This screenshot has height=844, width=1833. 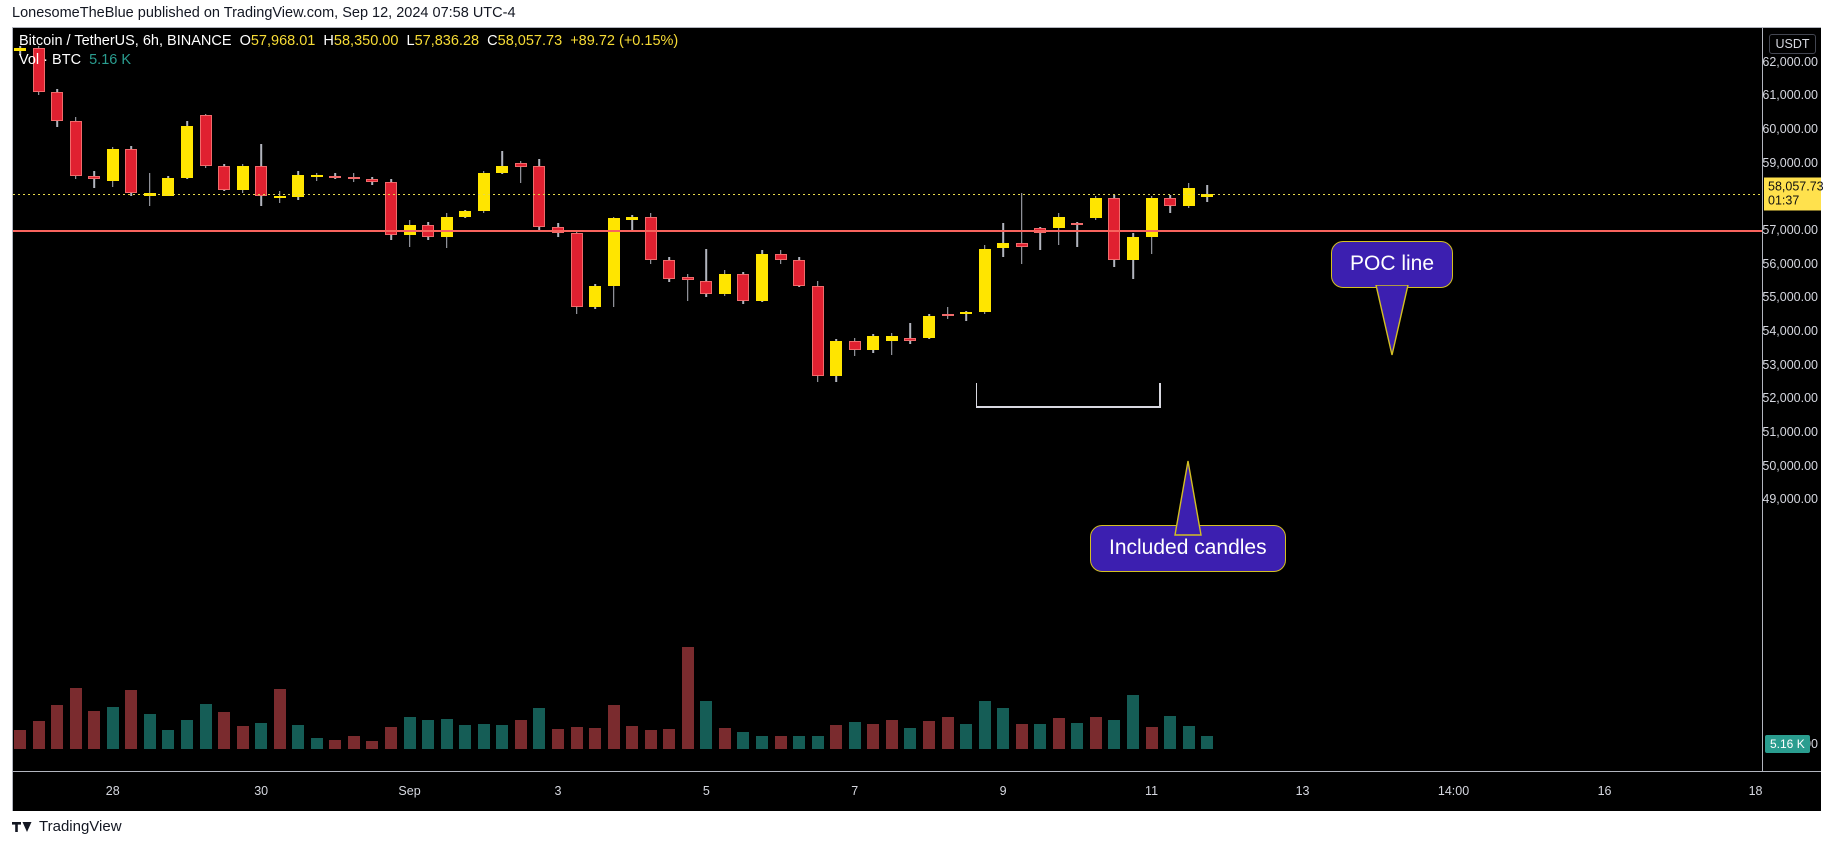 I want to click on price-axis-tick: 56,000.00, so click(x=1790, y=263).